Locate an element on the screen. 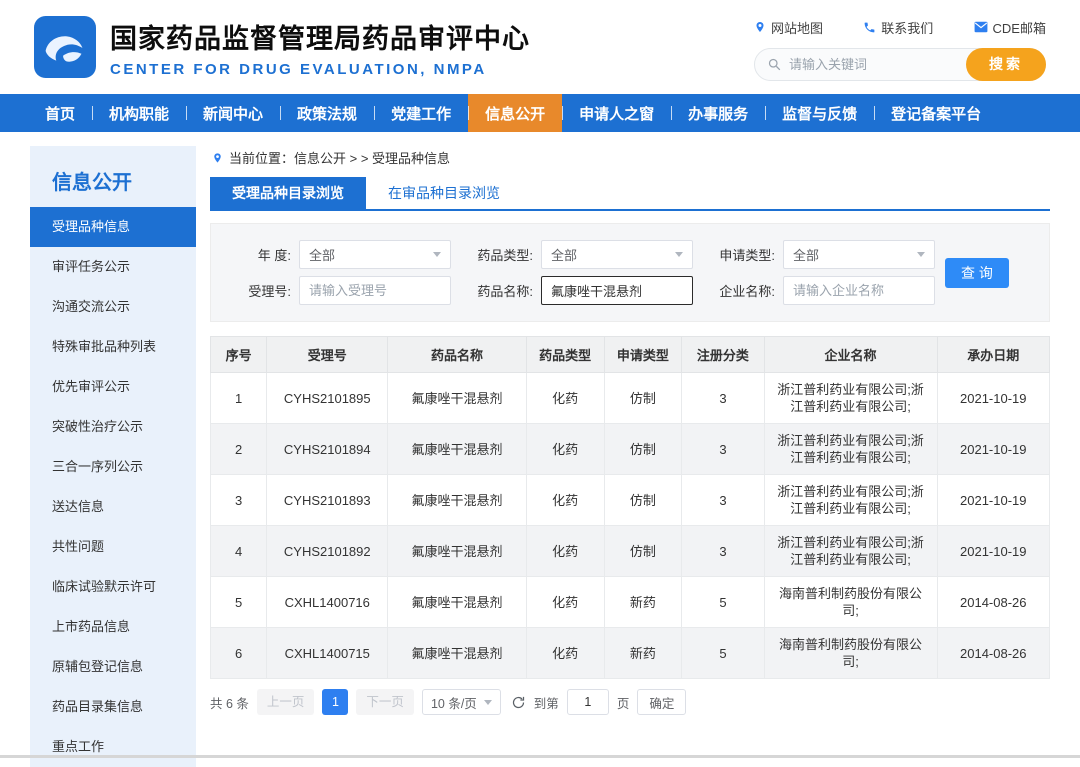 Image resolution: width=1080 pixels, height=767 pixels. filter-accept-no: 受理号: is located at coordinates (338, 290).